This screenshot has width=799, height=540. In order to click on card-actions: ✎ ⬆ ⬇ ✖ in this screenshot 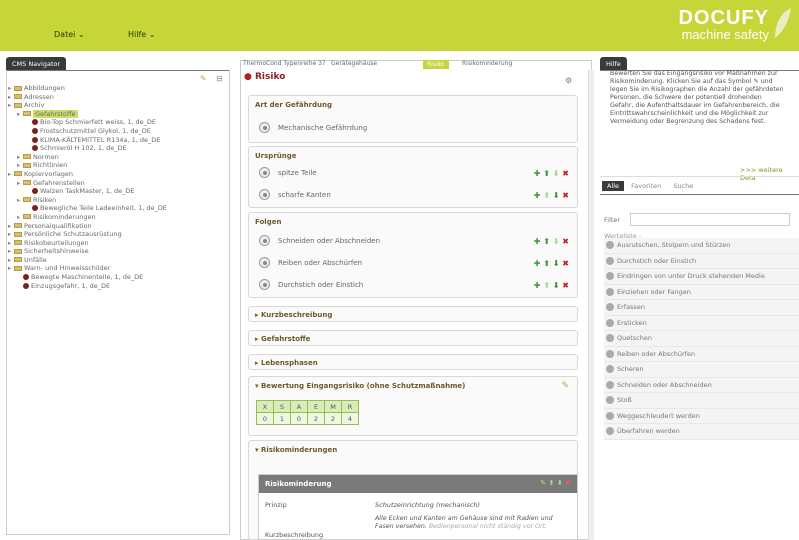, I will do `click(555, 483)`.